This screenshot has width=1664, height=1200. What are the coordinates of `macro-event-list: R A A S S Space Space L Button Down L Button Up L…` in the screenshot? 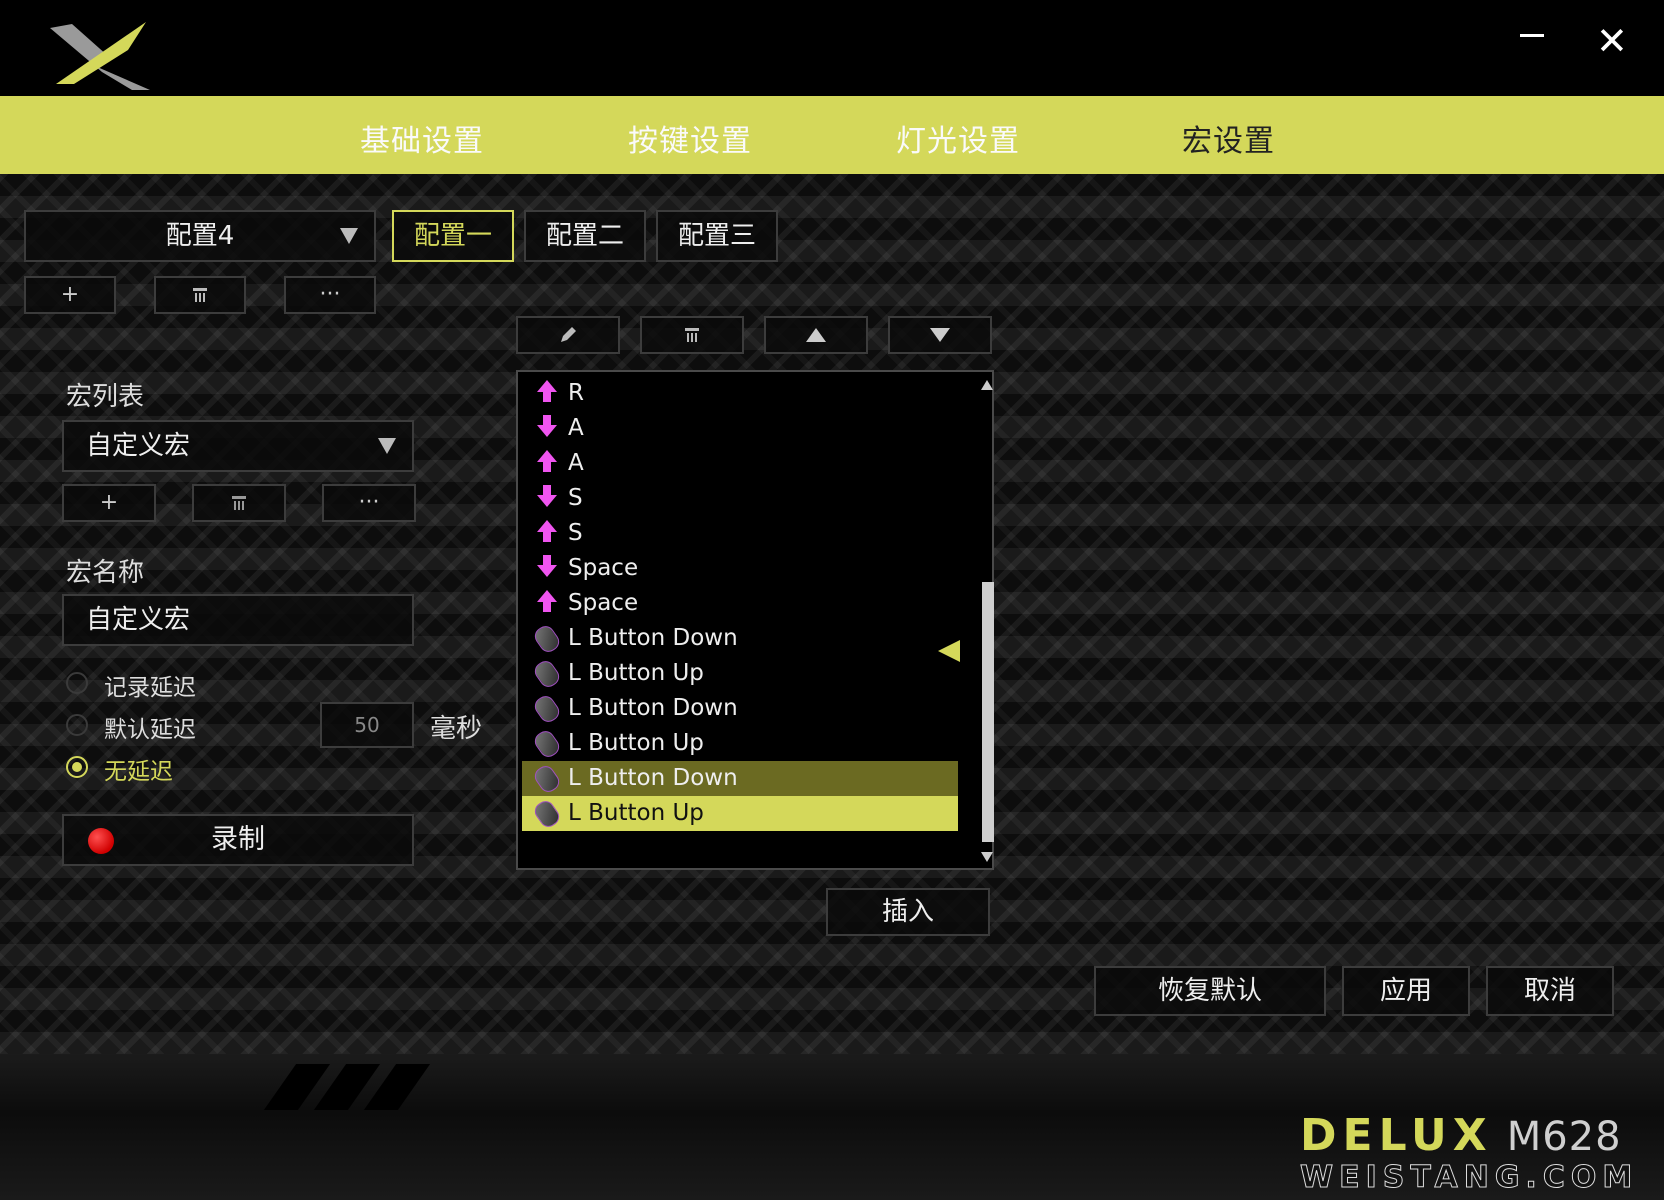 It's located at (755, 620).